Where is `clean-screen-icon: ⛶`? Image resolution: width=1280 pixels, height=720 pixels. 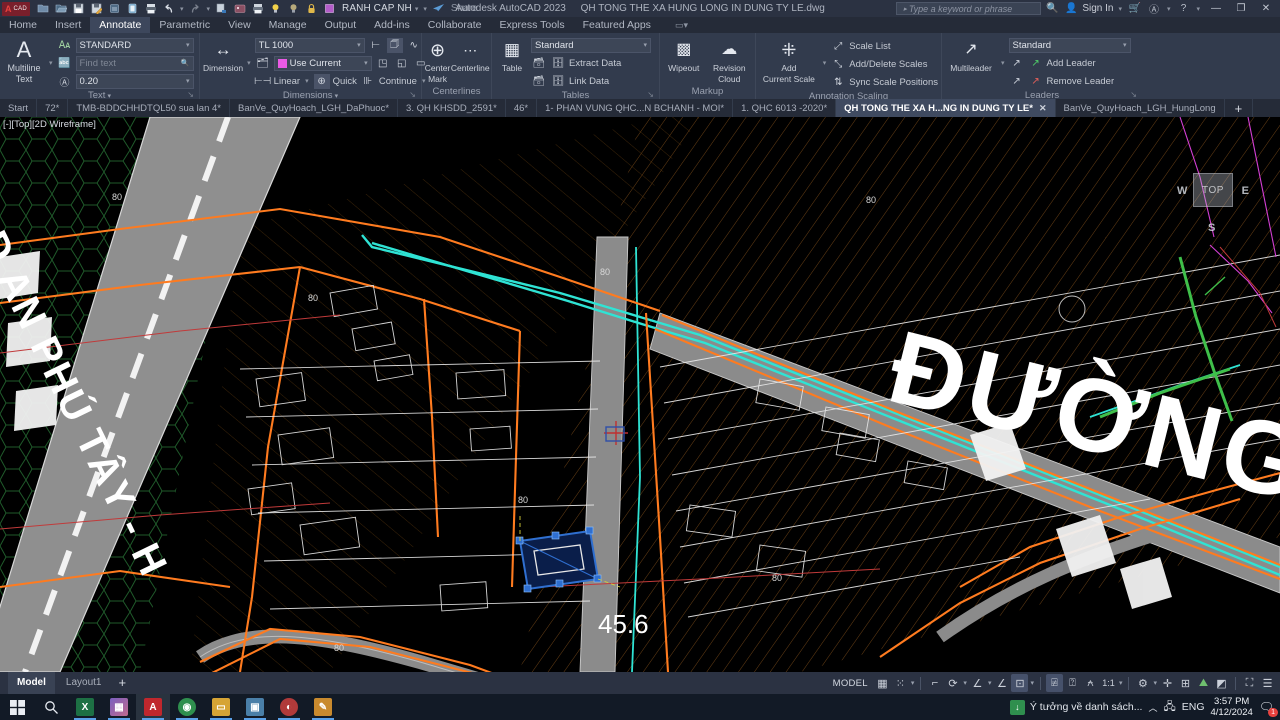 clean-screen-icon: ⛶ is located at coordinates (1249, 683).